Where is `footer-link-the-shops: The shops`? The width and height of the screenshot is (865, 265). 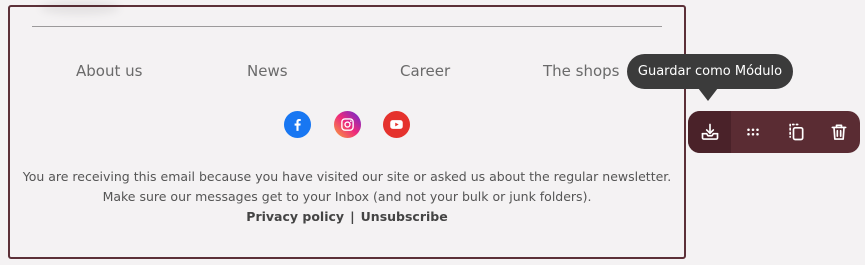
footer-link-the-shops: The shops is located at coordinates (581, 71).